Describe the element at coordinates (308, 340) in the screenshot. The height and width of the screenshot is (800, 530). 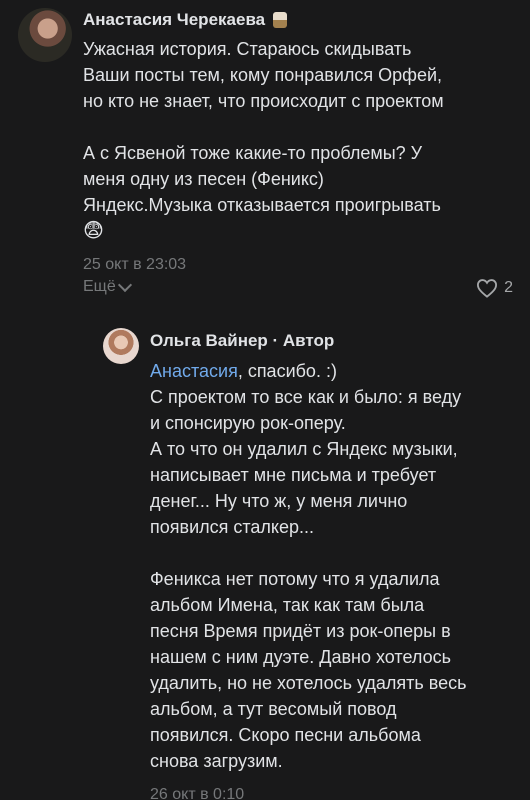
I see `author-role-label: Автор` at that location.